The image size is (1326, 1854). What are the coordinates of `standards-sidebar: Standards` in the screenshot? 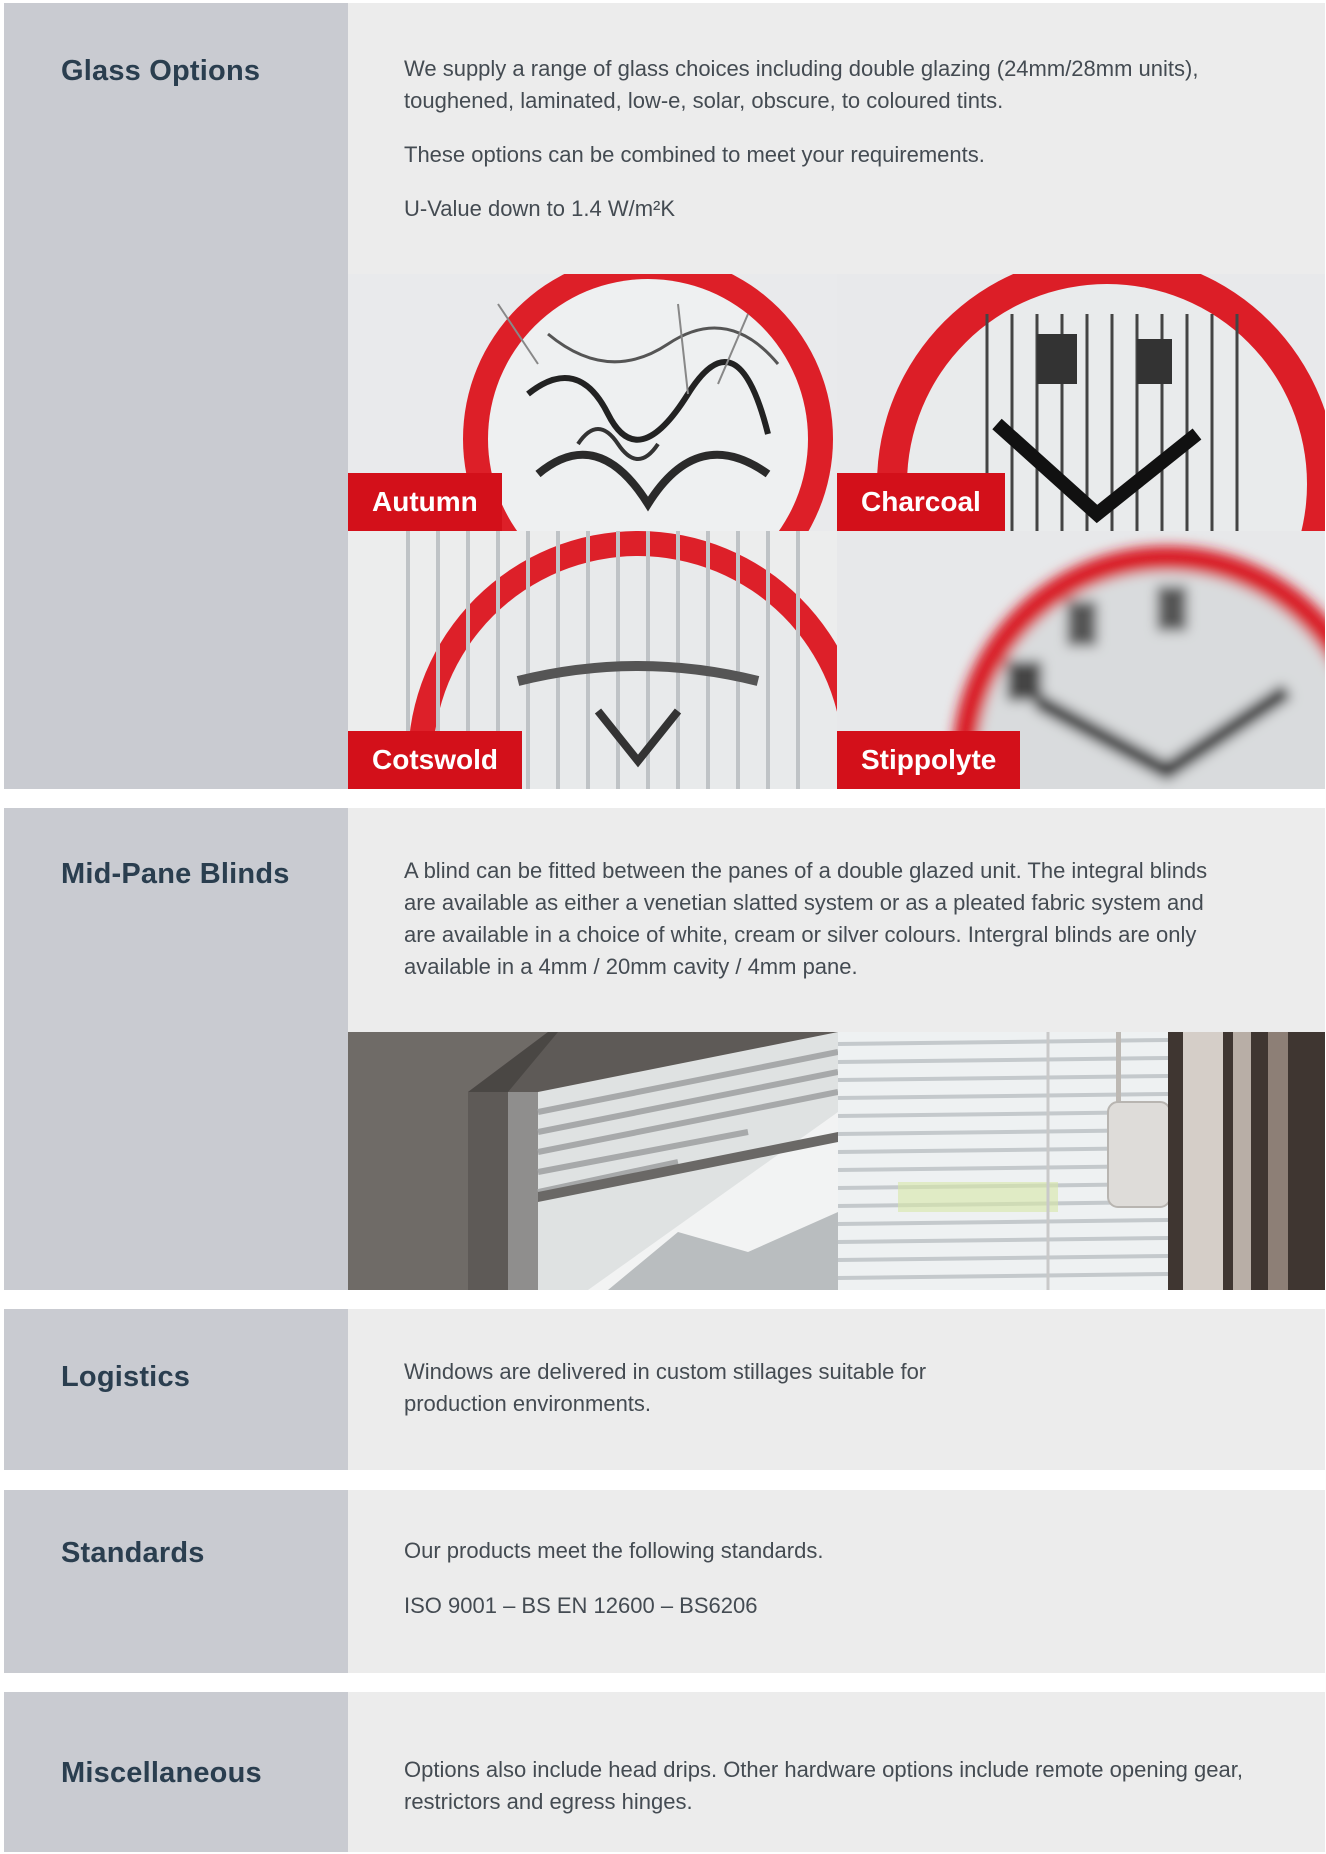 It's located at (176, 1581).